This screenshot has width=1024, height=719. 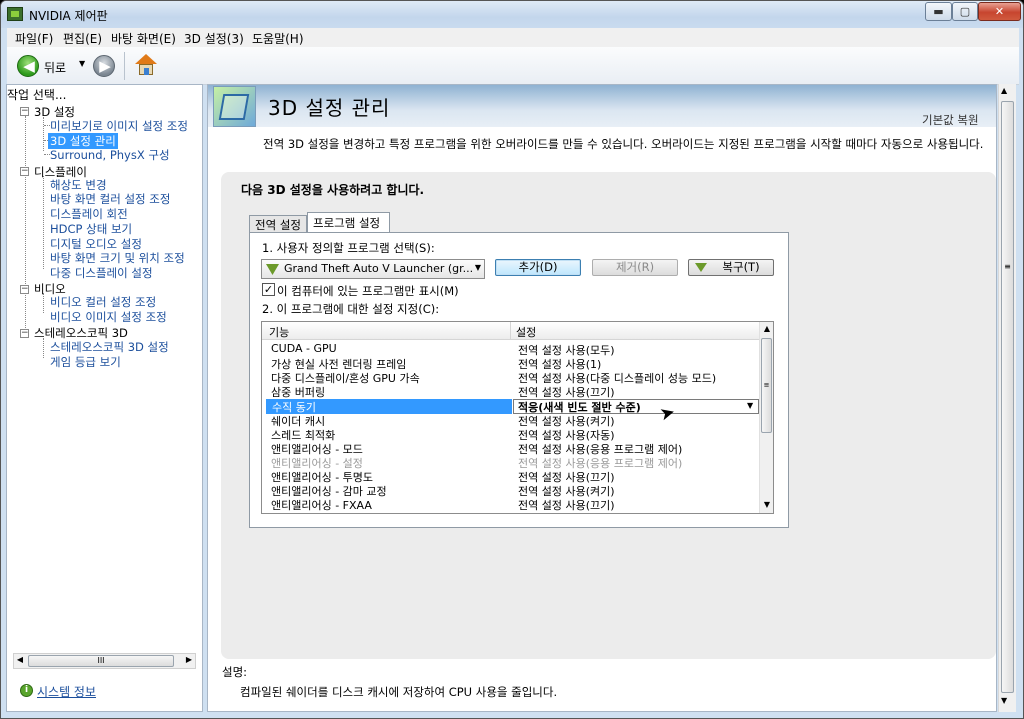 I want to click on tab-global-settings: 전역 설정, so click(x=278, y=223).